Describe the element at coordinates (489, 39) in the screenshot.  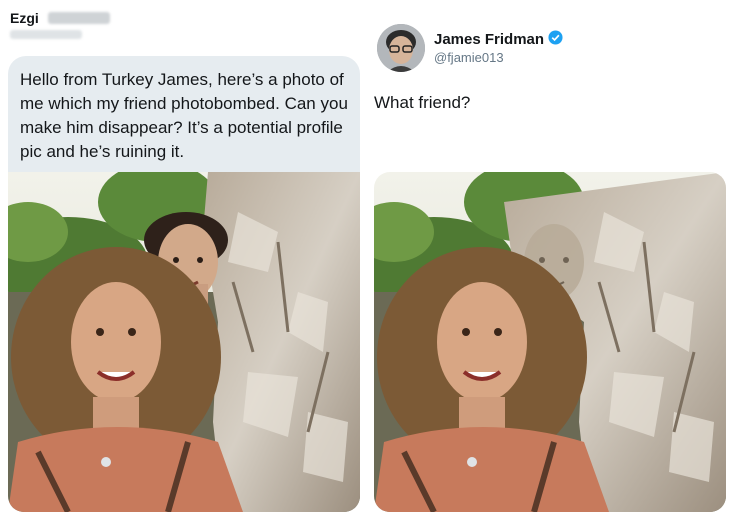
I see `author-name: James Fridman` at that location.